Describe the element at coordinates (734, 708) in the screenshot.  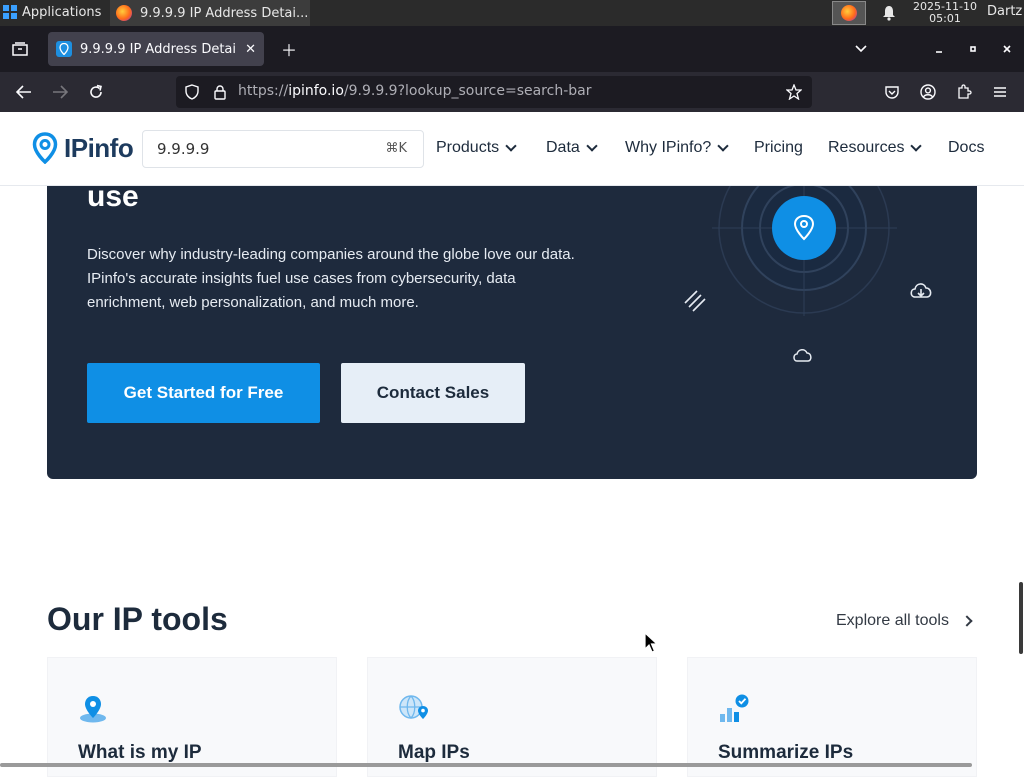
I see `bar-chart-check-icon` at that location.